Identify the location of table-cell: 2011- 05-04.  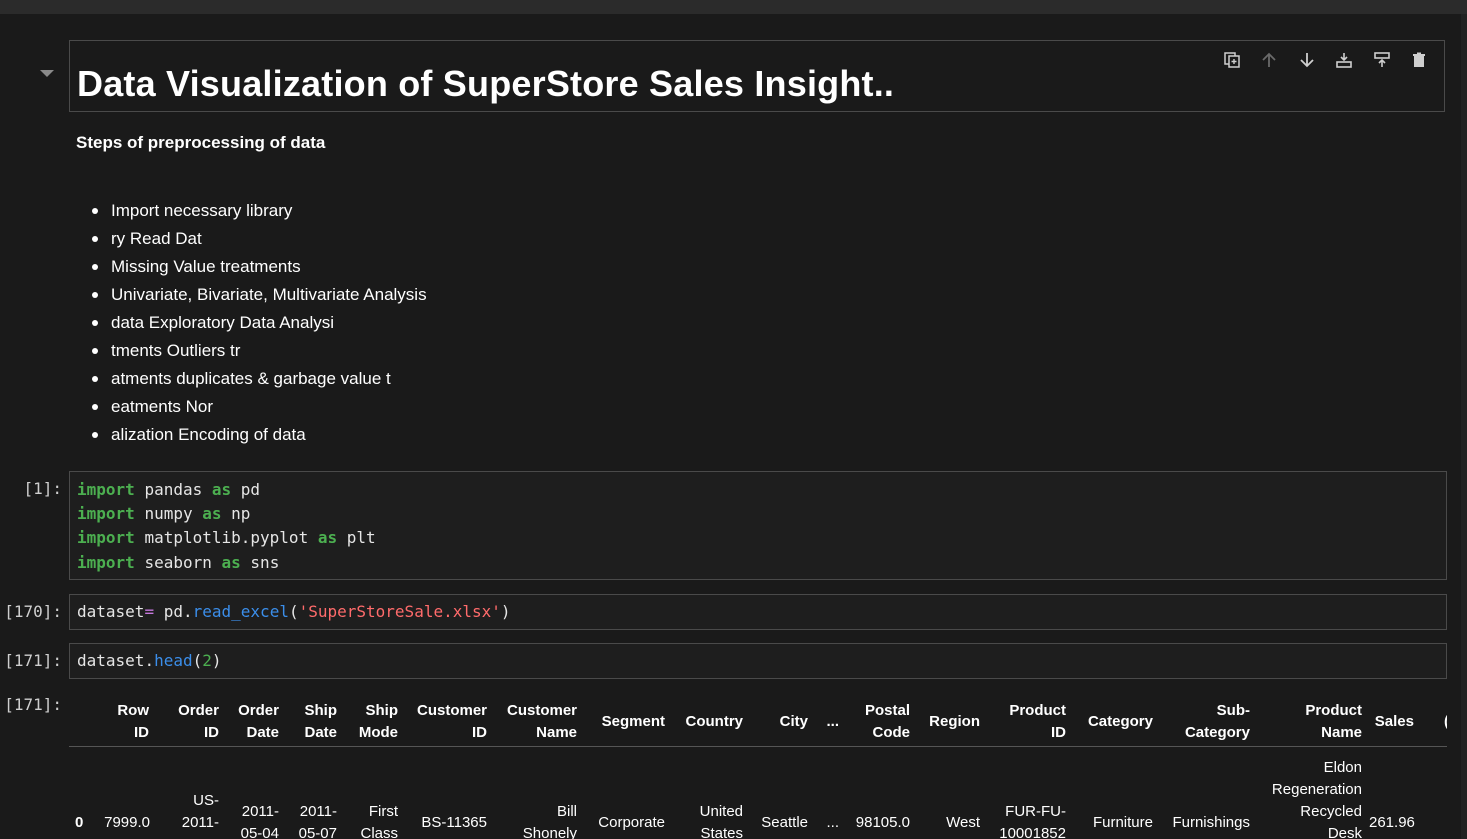
(259, 821).